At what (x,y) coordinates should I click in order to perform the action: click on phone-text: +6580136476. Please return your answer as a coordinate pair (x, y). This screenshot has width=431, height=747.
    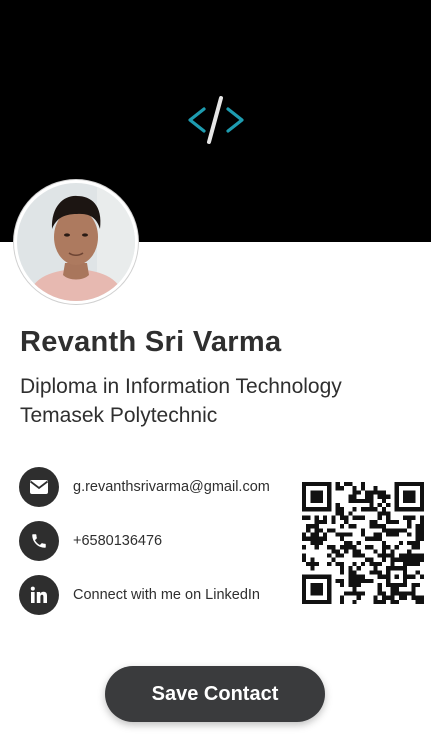
    Looking at the image, I should click on (118, 541).